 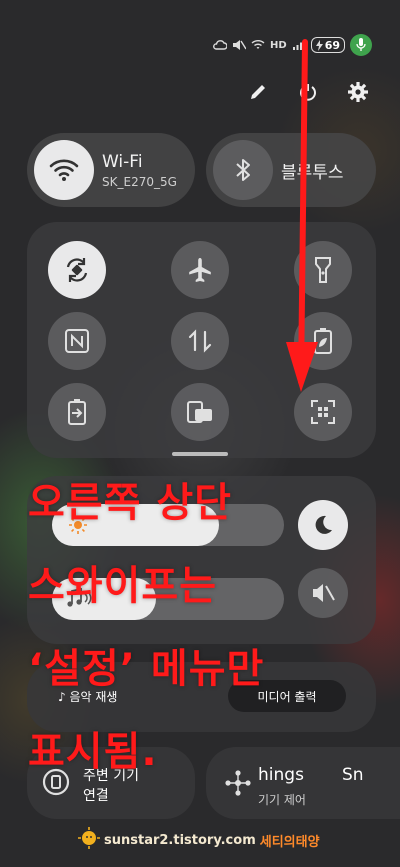 I want to click on battery-share-icon, so click(x=77, y=412).